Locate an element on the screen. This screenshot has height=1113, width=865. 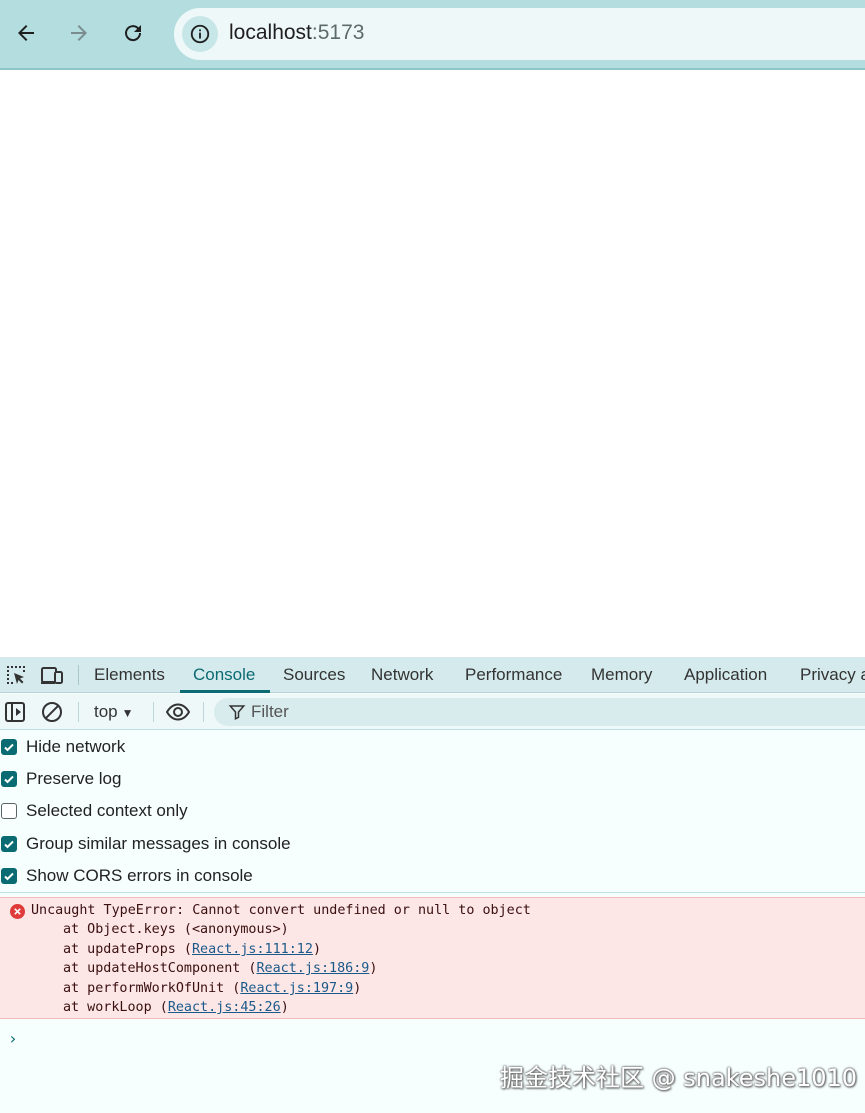
setting-label: Preserve log is located at coordinates (74, 778).